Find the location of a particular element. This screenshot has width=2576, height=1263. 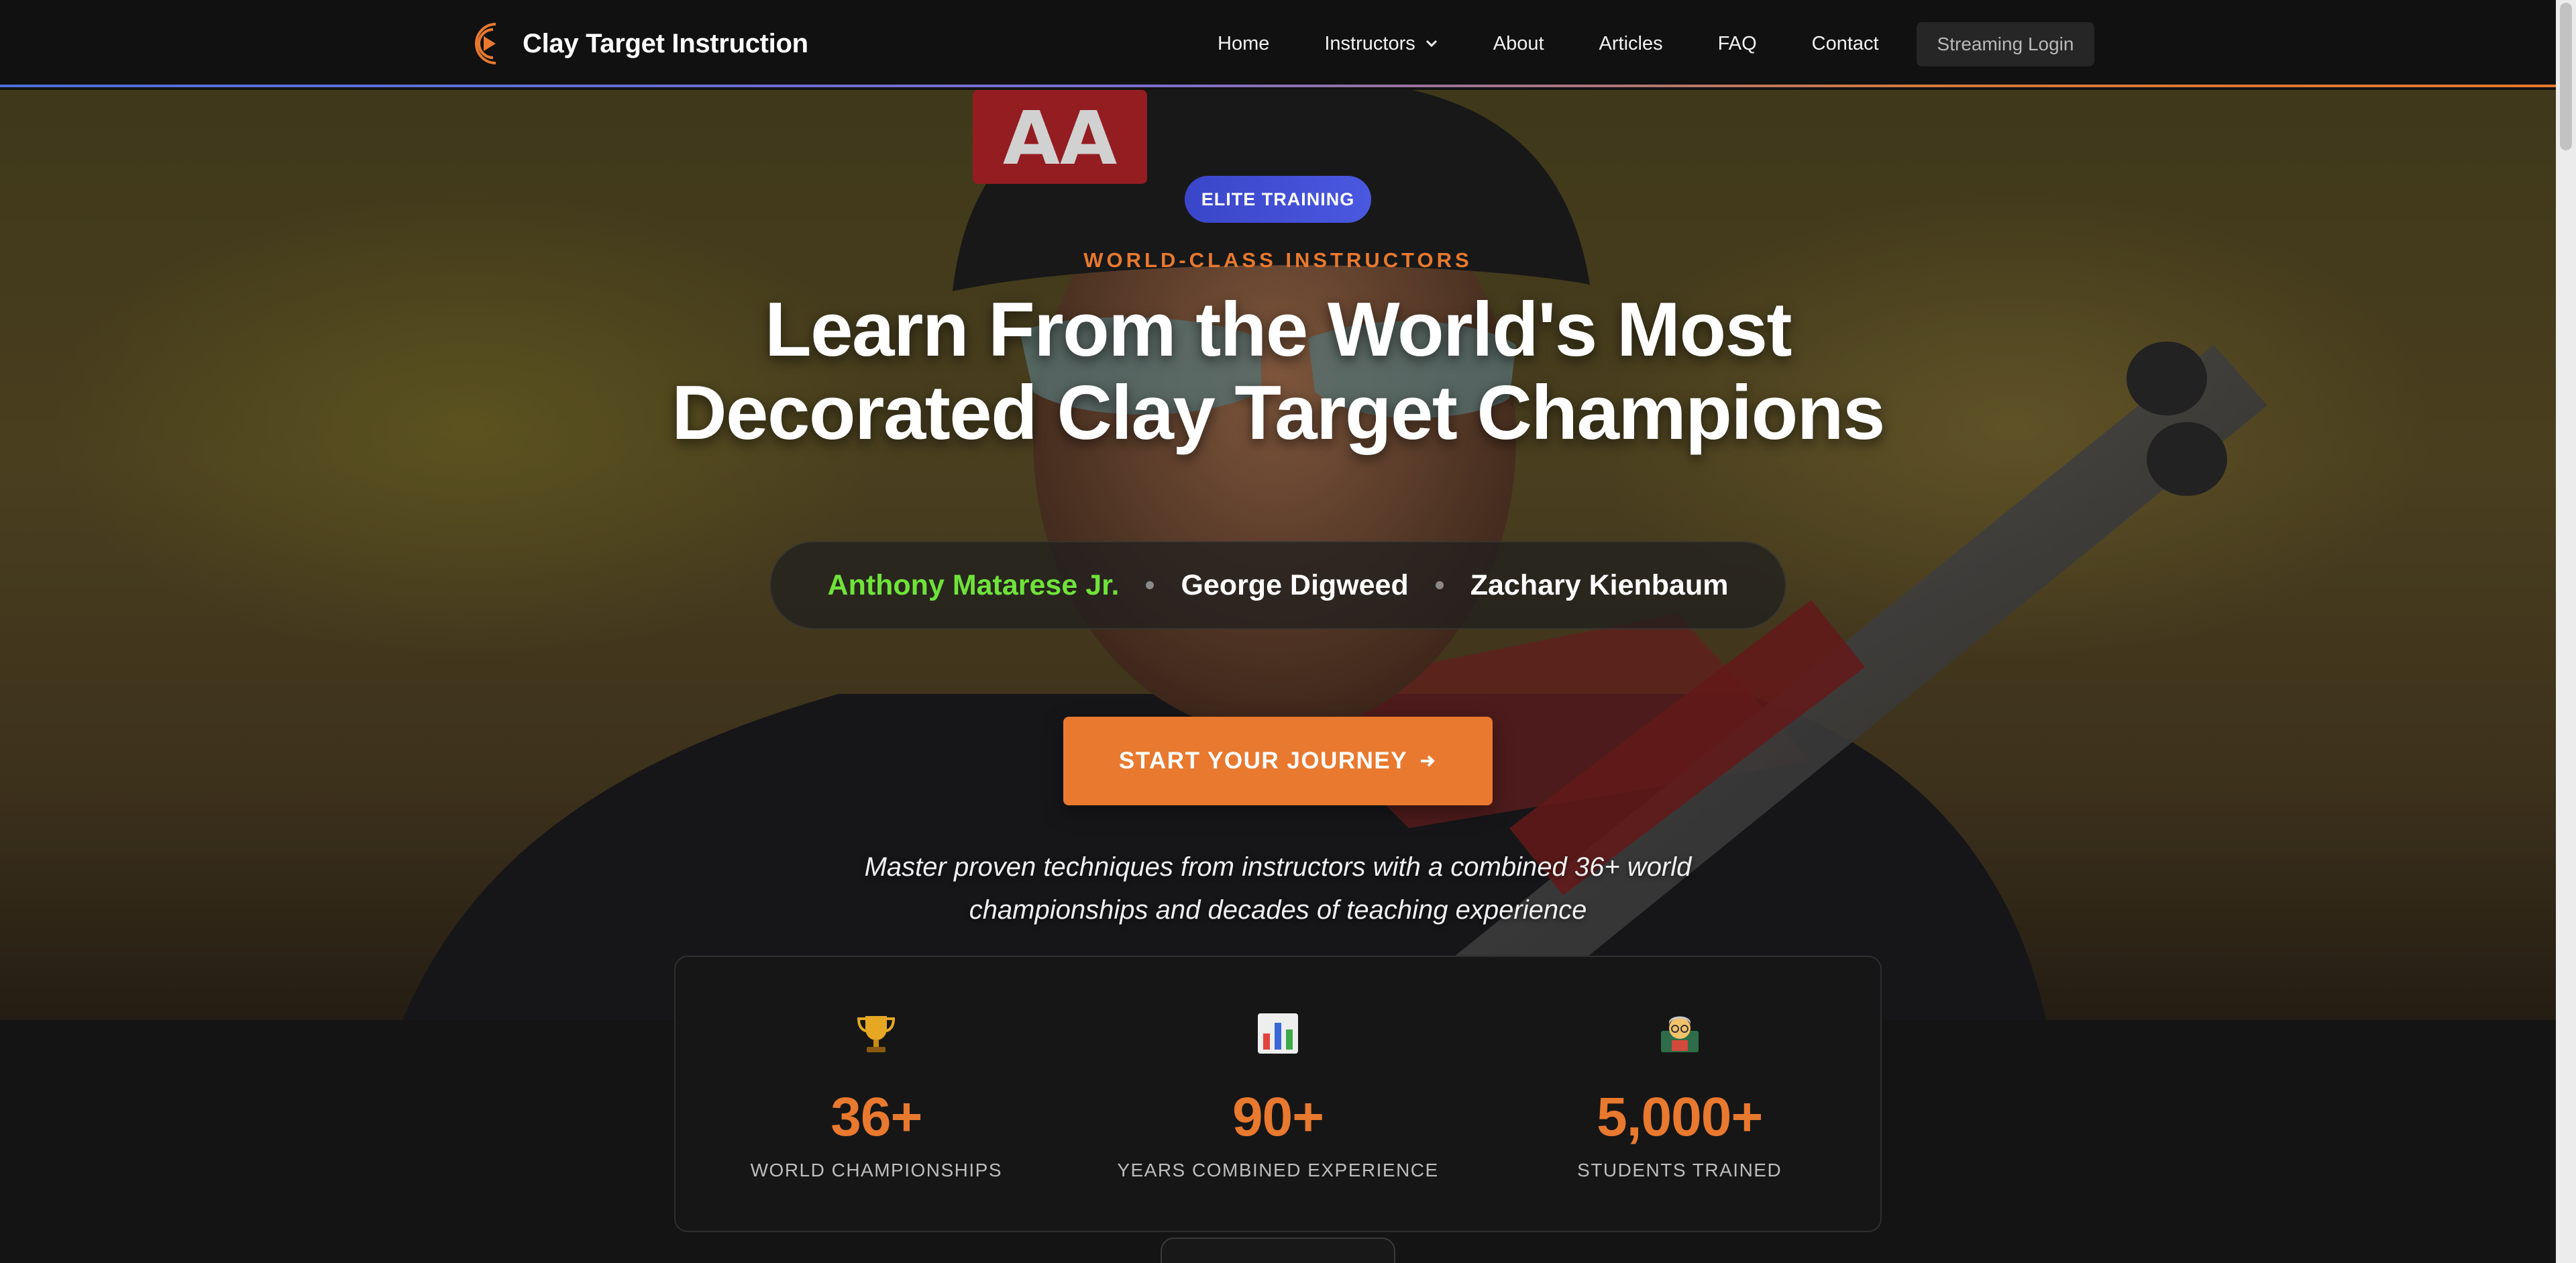

stat-label: YEARS COMBINED EXPERIENCE is located at coordinates (1278, 1170).